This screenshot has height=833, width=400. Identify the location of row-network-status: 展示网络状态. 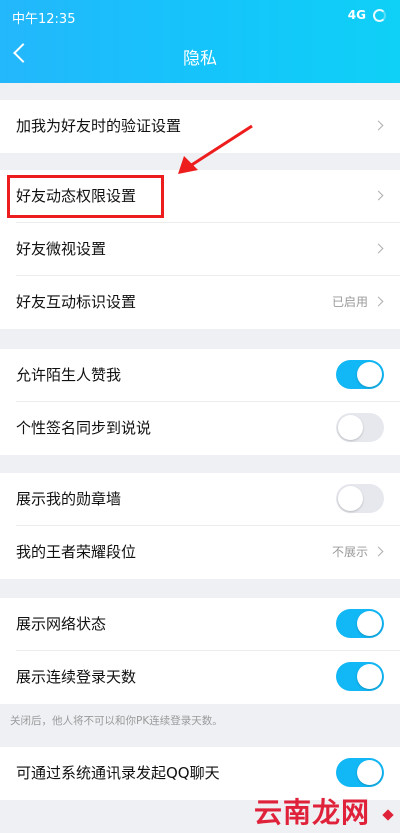
(200, 624).